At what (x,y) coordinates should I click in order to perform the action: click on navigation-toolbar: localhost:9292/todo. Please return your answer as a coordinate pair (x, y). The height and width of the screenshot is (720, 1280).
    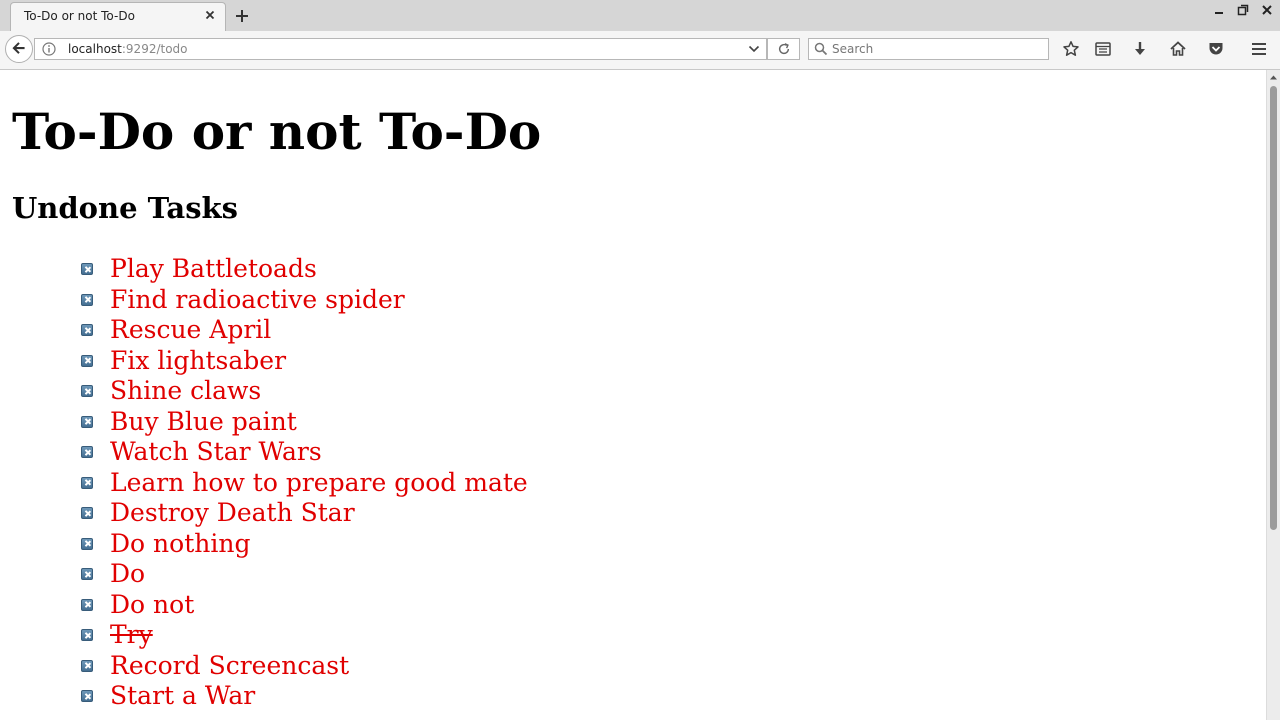
    Looking at the image, I should click on (640, 50).